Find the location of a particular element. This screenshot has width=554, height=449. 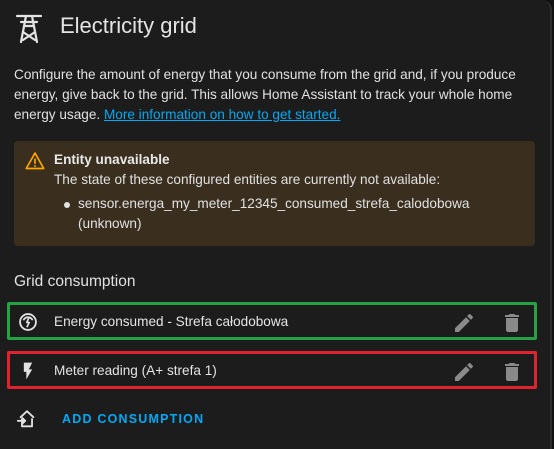

more-info-link: More information on how to get started. is located at coordinates (222, 114).